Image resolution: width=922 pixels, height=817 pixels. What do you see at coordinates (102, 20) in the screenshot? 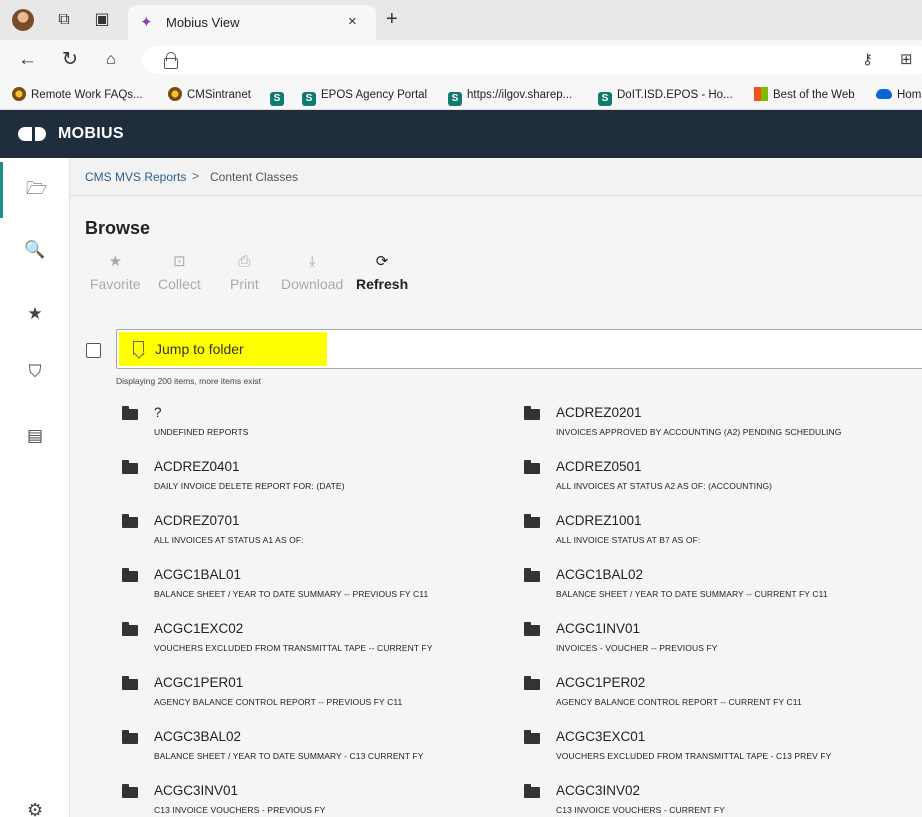
I see `tab-actions-icon: ▣` at bounding box center [102, 20].